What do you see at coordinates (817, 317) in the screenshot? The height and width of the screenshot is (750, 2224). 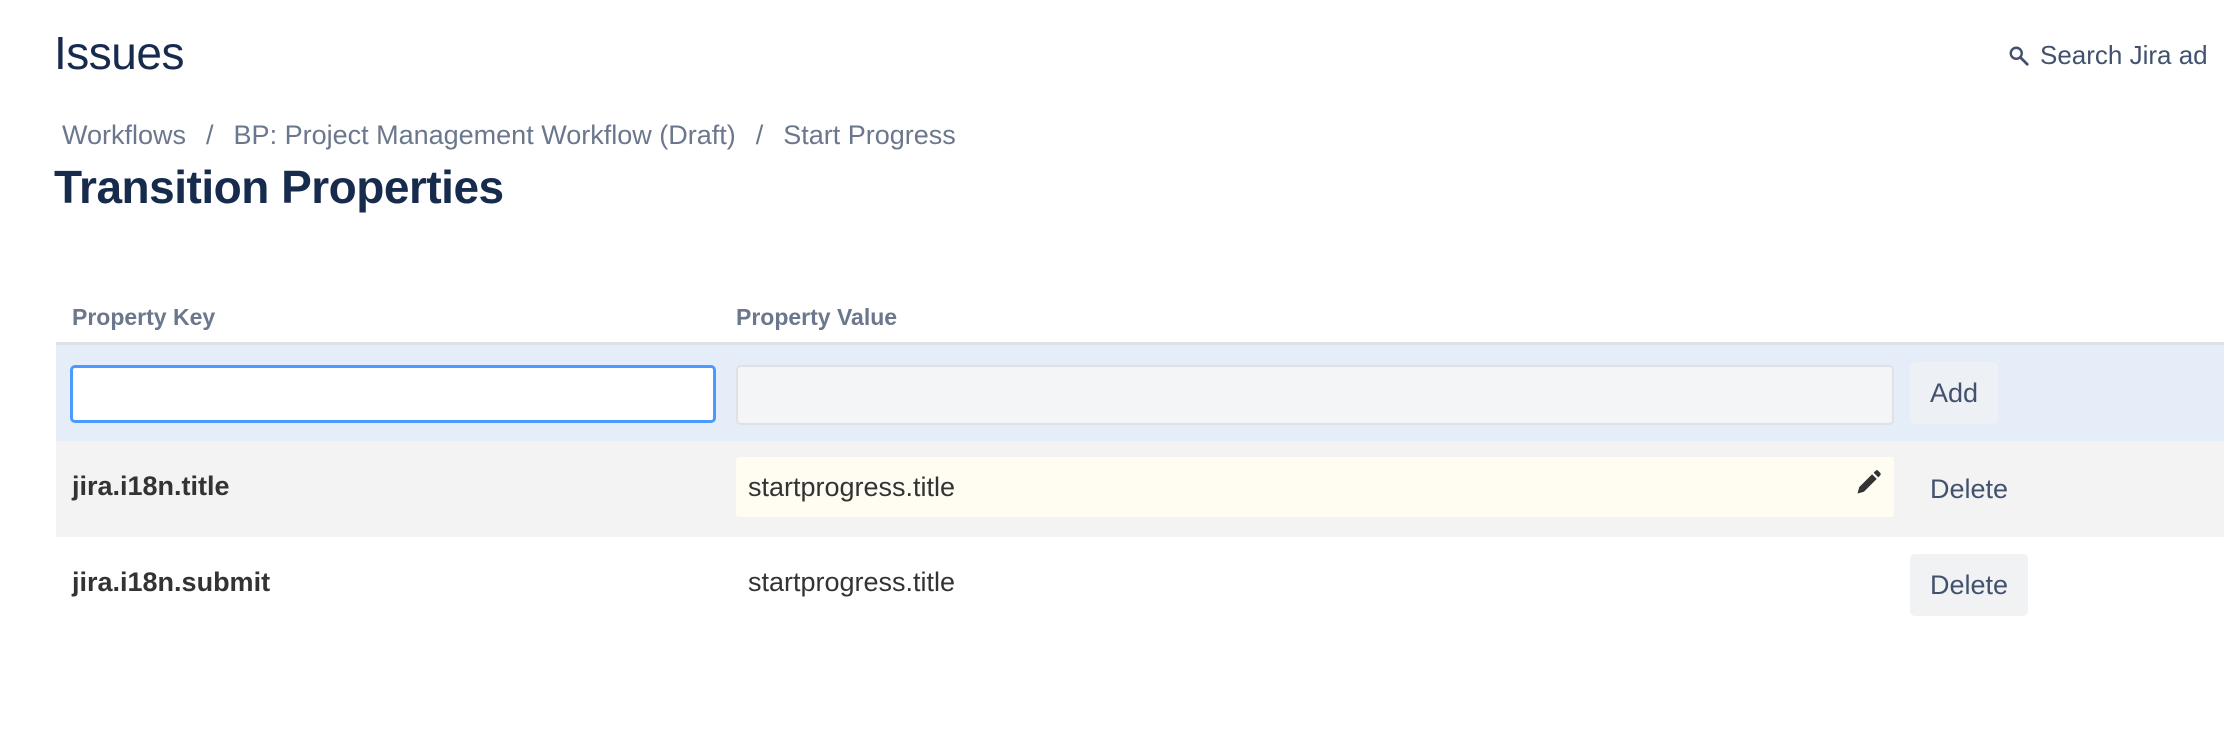 I see `column-header-property-value: Property Value` at bounding box center [817, 317].